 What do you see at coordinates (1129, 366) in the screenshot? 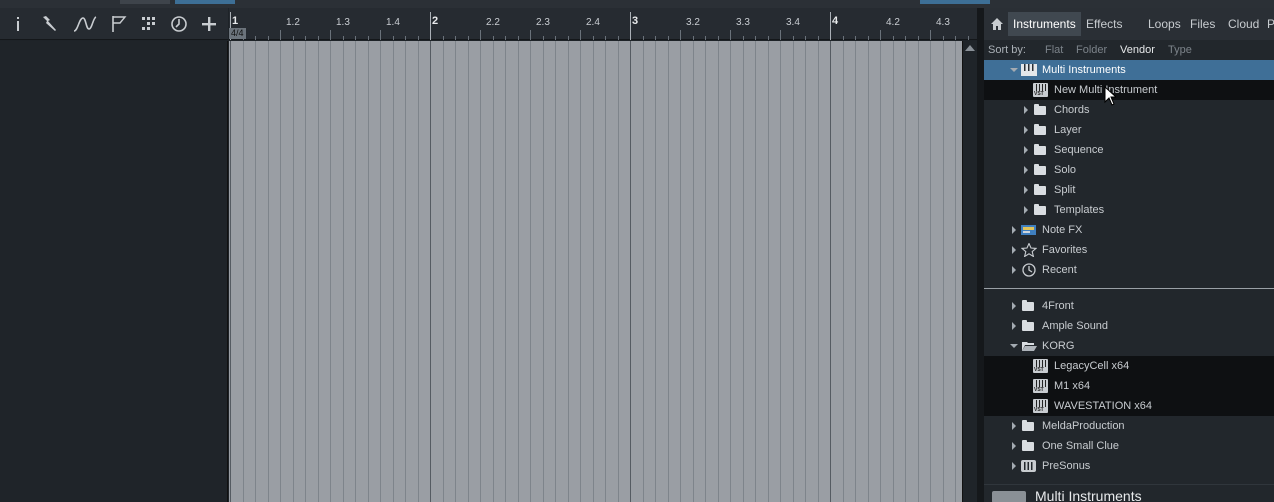
I see `tree-item-legacycell-x64: VST LegacyCell x64` at bounding box center [1129, 366].